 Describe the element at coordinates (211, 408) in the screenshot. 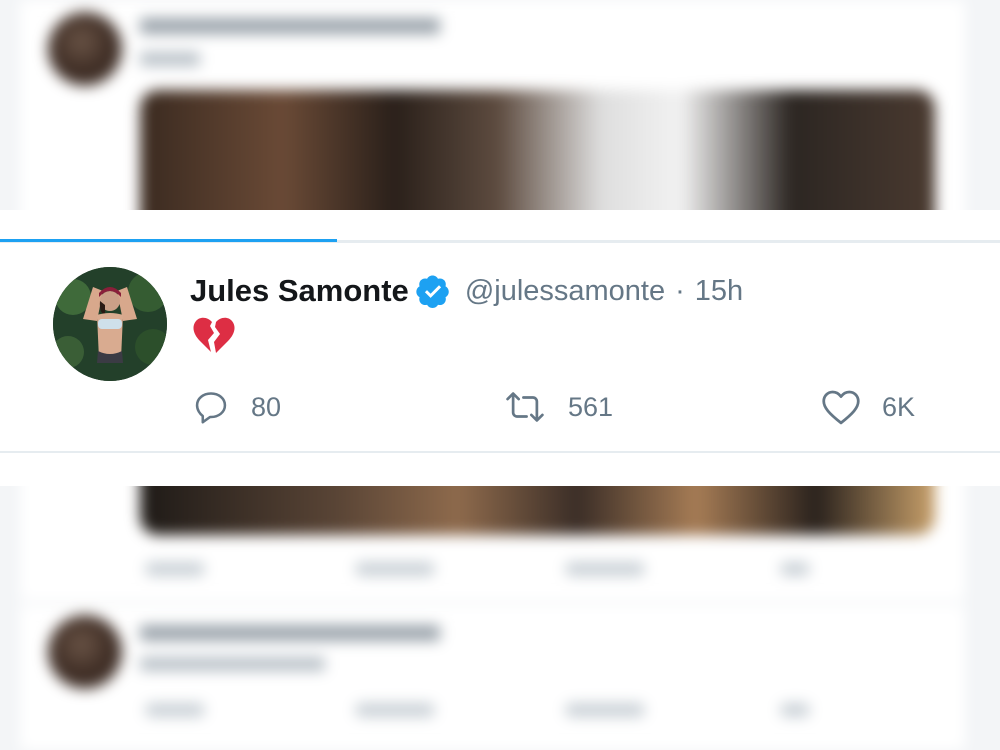

I see `reply-icon` at that location.